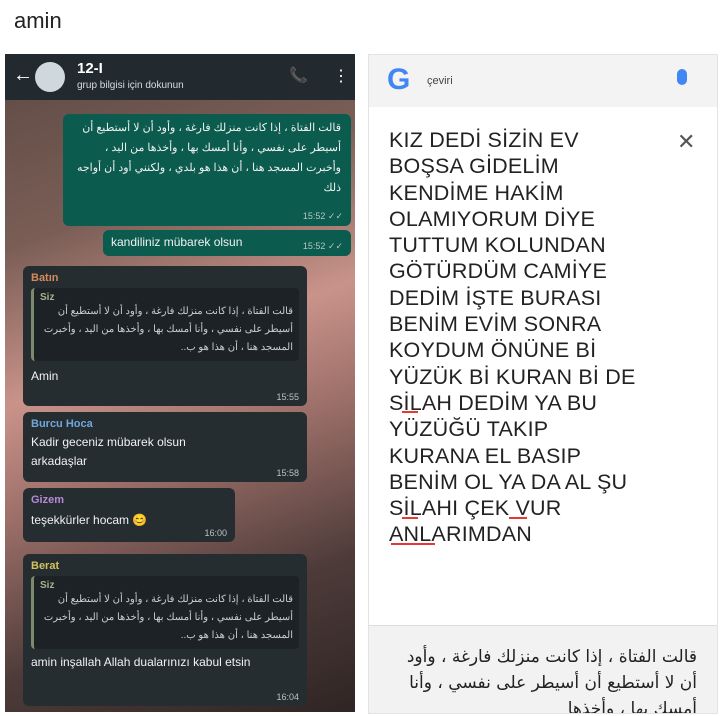 This screenshot has height=716, width=720. Describe the element at coordinates (492, 218) in the screenshot. I see `translation-line: OLAMIYORUM DİYE` at that location.